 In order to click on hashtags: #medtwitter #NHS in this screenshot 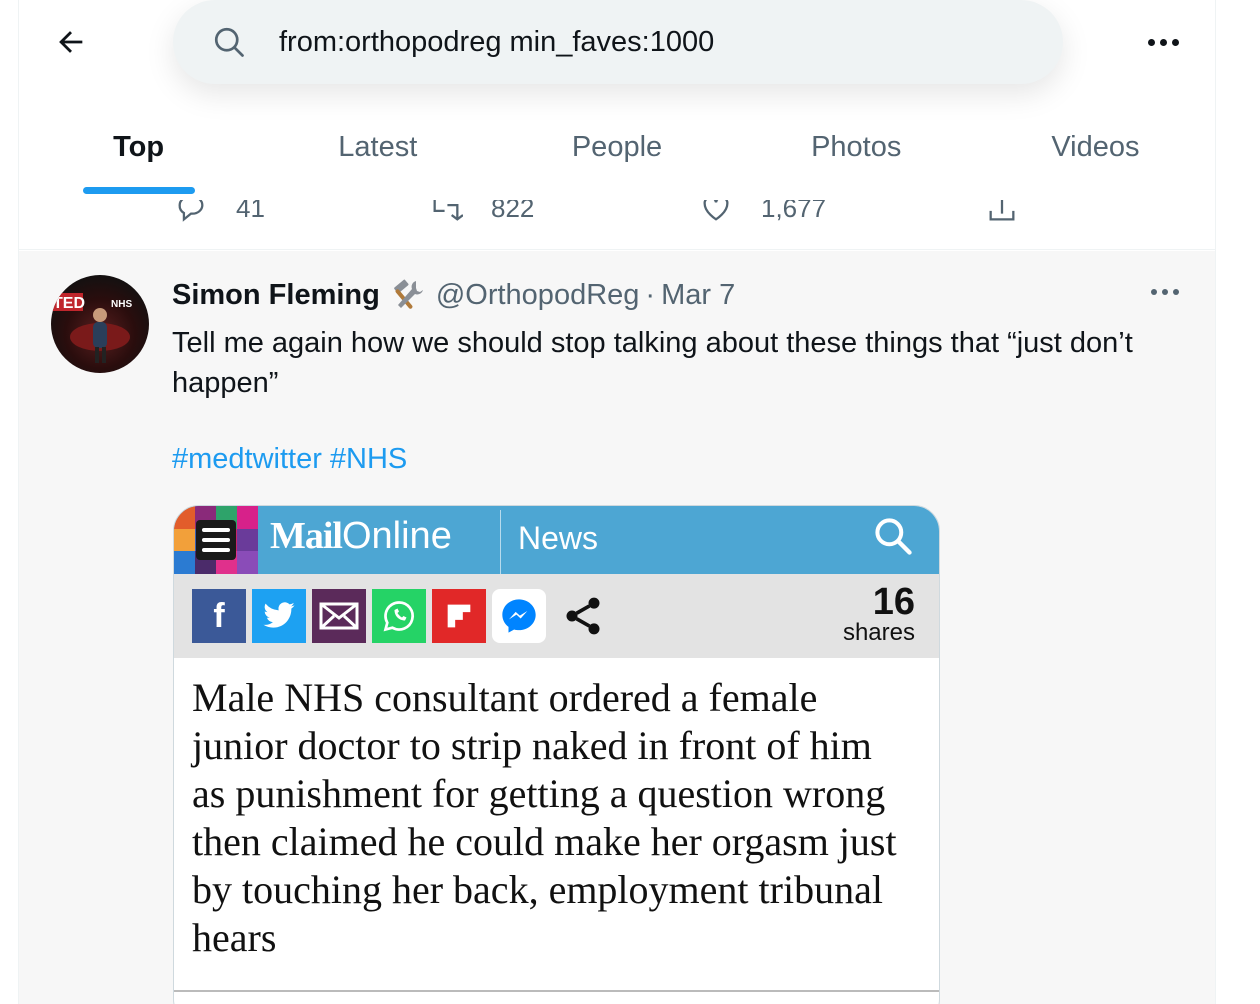, I will do `click(289, 459)`.